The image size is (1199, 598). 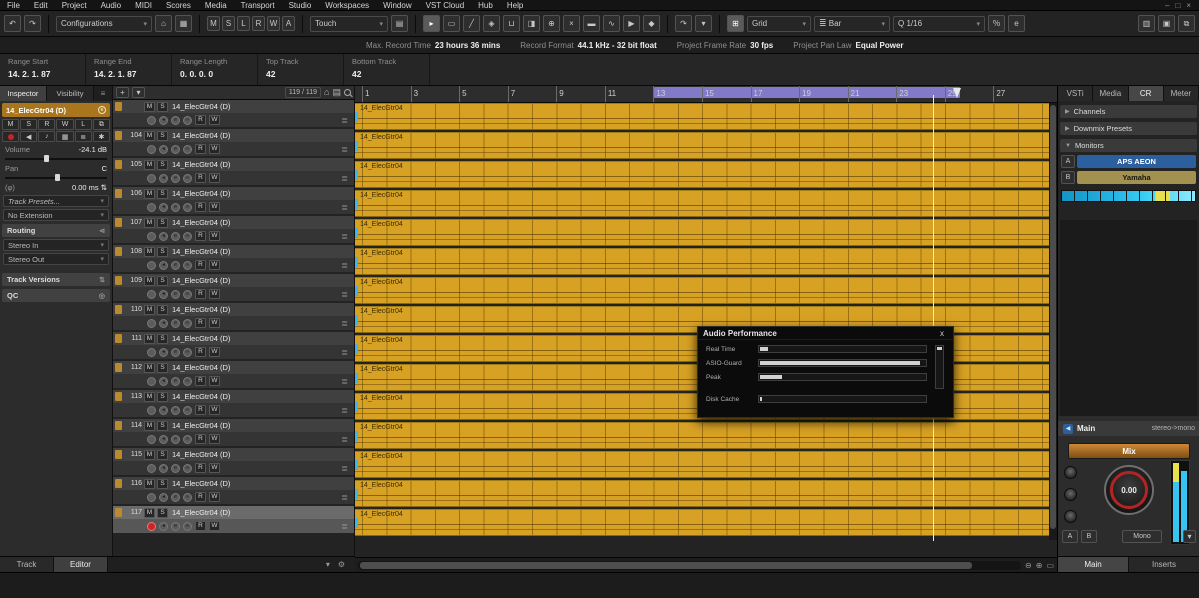 What do you see at coordinates (1068, 177) in the screenshot?
I see `monitor-b-button: B` at bounding box center [1068, 177].